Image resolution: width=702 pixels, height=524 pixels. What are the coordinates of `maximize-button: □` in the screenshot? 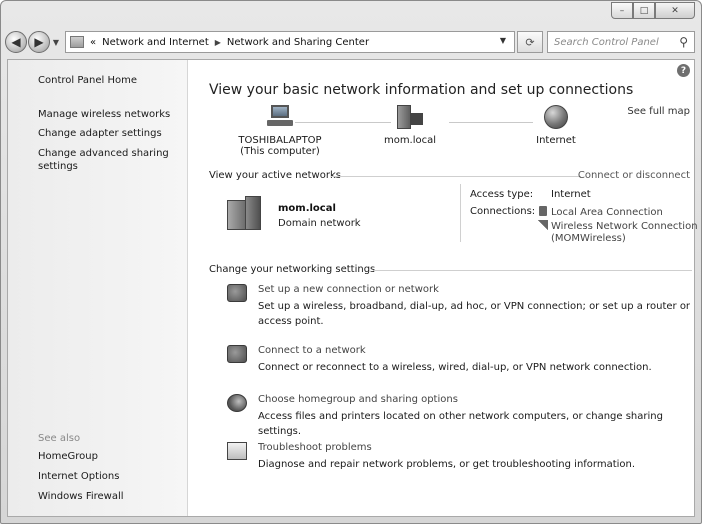 It's located at (644, 10).